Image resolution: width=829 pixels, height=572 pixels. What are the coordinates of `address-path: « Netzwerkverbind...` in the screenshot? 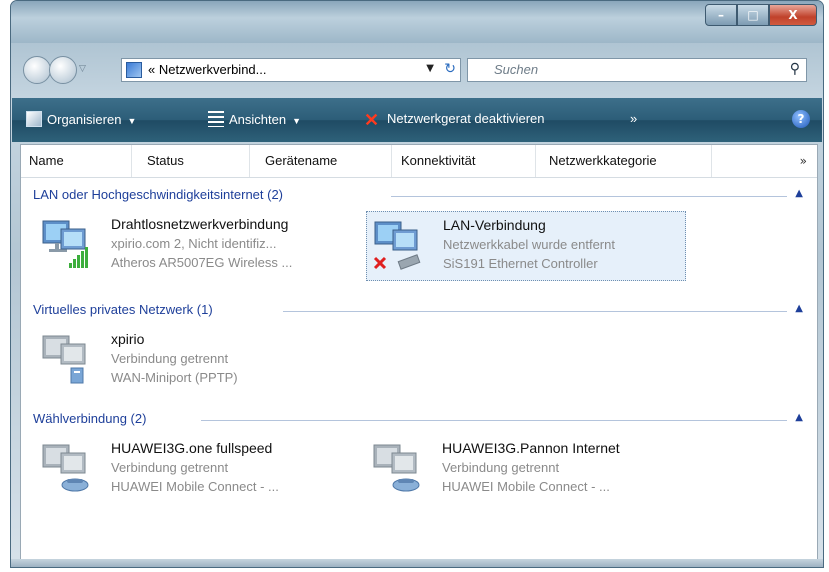 It's located at (207, 69).